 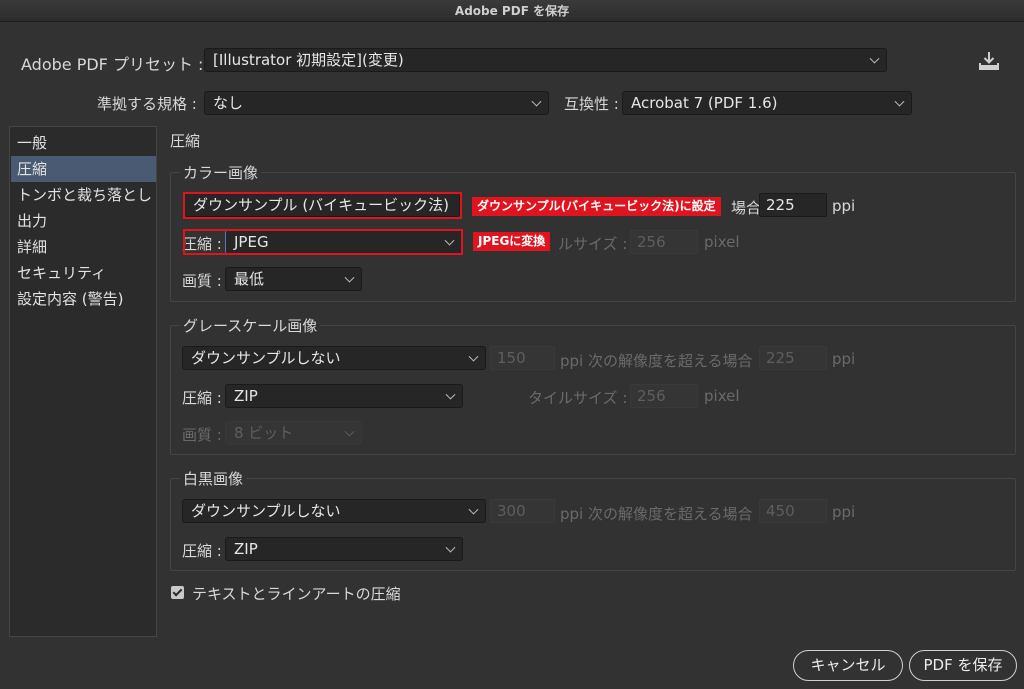 What do you see at coordinates (83, 273) in the screenshot?
I see `sidebar-item-security: セキュリティ` at bounding box center [83, 273].